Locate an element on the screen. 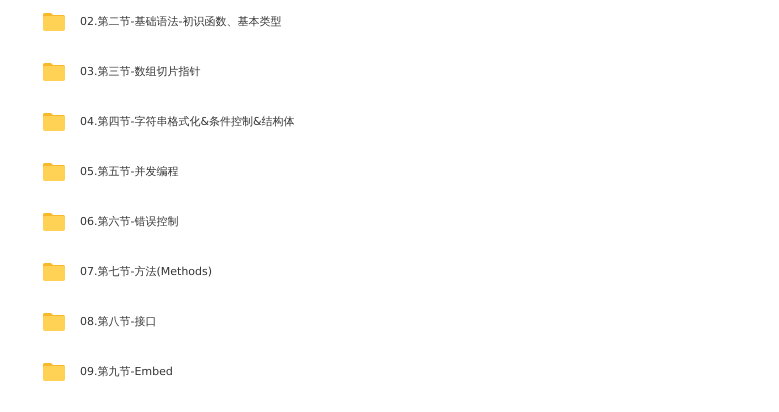 This screenshot has width=779, height=412. folder-name: 08.第八节-接口 is located at coordinates (118, 322).